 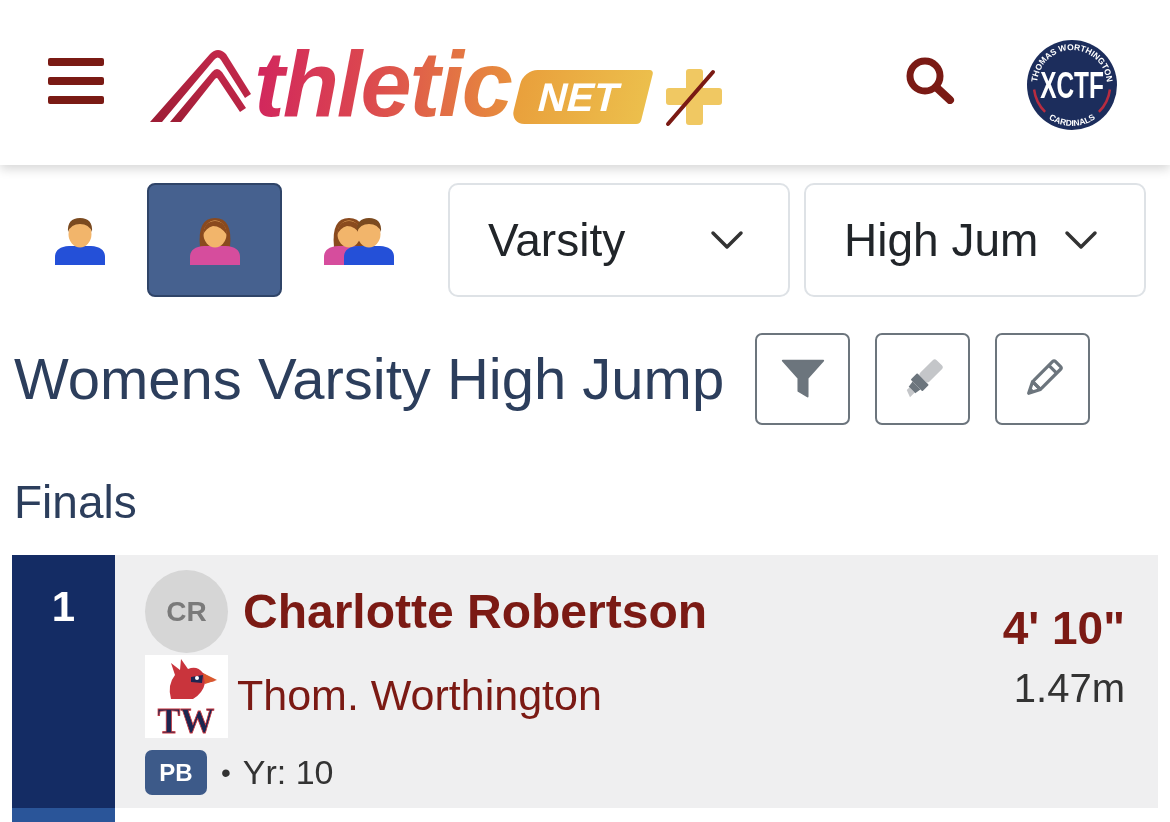 What do you see at coordinates (1068, 688) in the screenshot?
I see `metric-conversion: 1.47m` at bounding box center [1068, 688].